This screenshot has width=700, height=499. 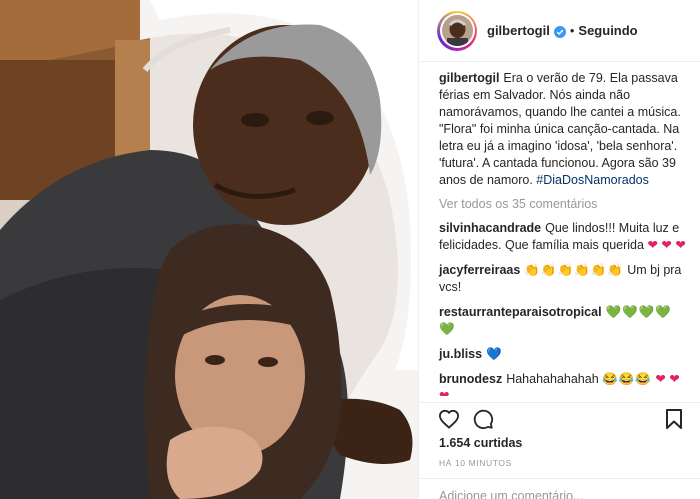 I want to click on list-item: ju.bliss 💙, so click(x=562, y=354).